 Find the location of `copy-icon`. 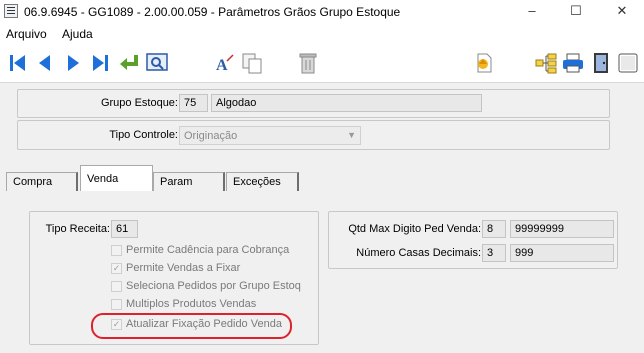

copy-icon is located at coordinates (252, 63).